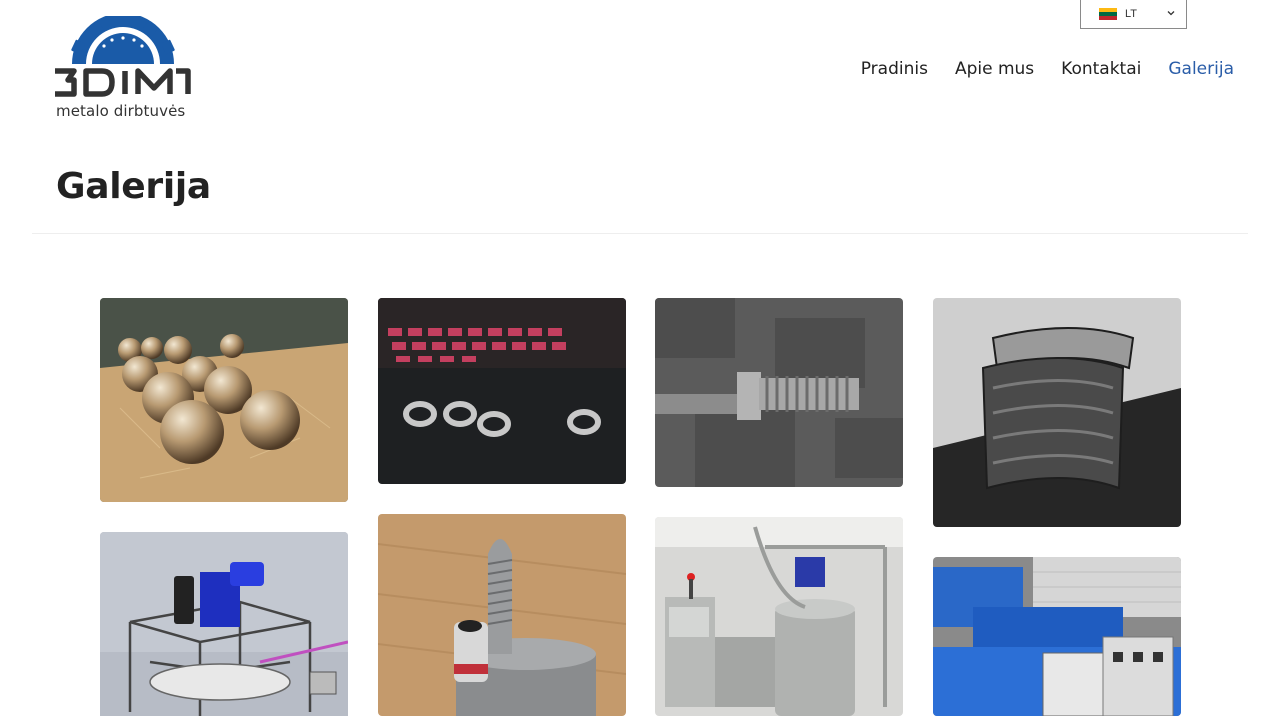  Describe the element at coordinates (1201, 69) in the screenshot. I see `nav-item-galerija: Galerija` at that location.